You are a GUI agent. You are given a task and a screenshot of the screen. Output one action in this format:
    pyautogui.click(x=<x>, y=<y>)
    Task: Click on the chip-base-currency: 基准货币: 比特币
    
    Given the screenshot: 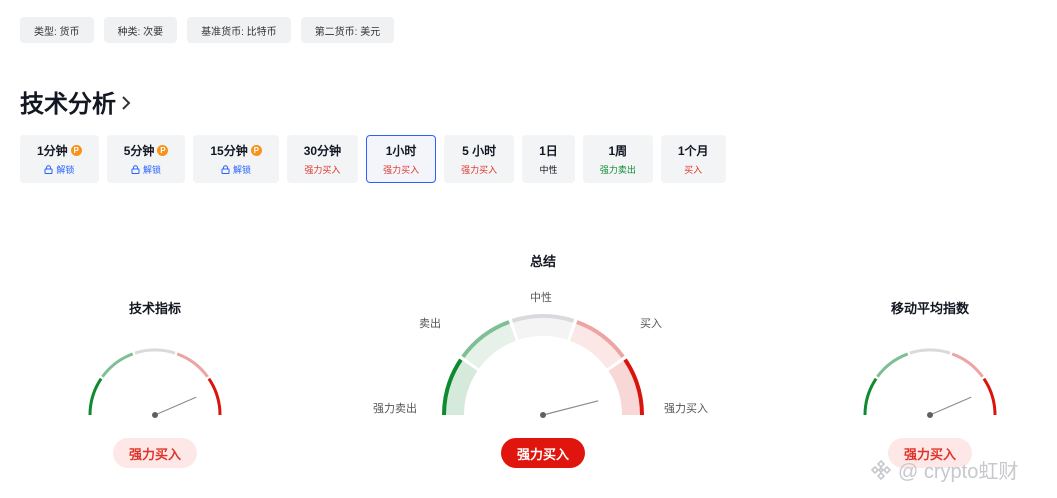 What is the action you would take?
    pyautogui.click(x=239, y=30)
    